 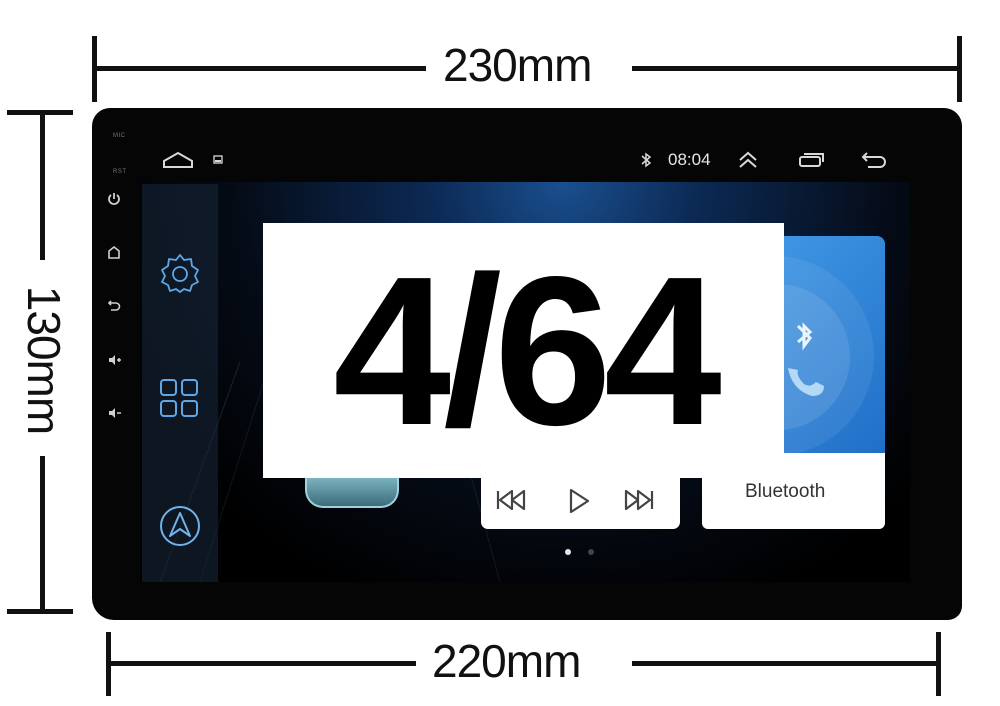 I want to click on rst-label: RST, so click(x=120, y=172).